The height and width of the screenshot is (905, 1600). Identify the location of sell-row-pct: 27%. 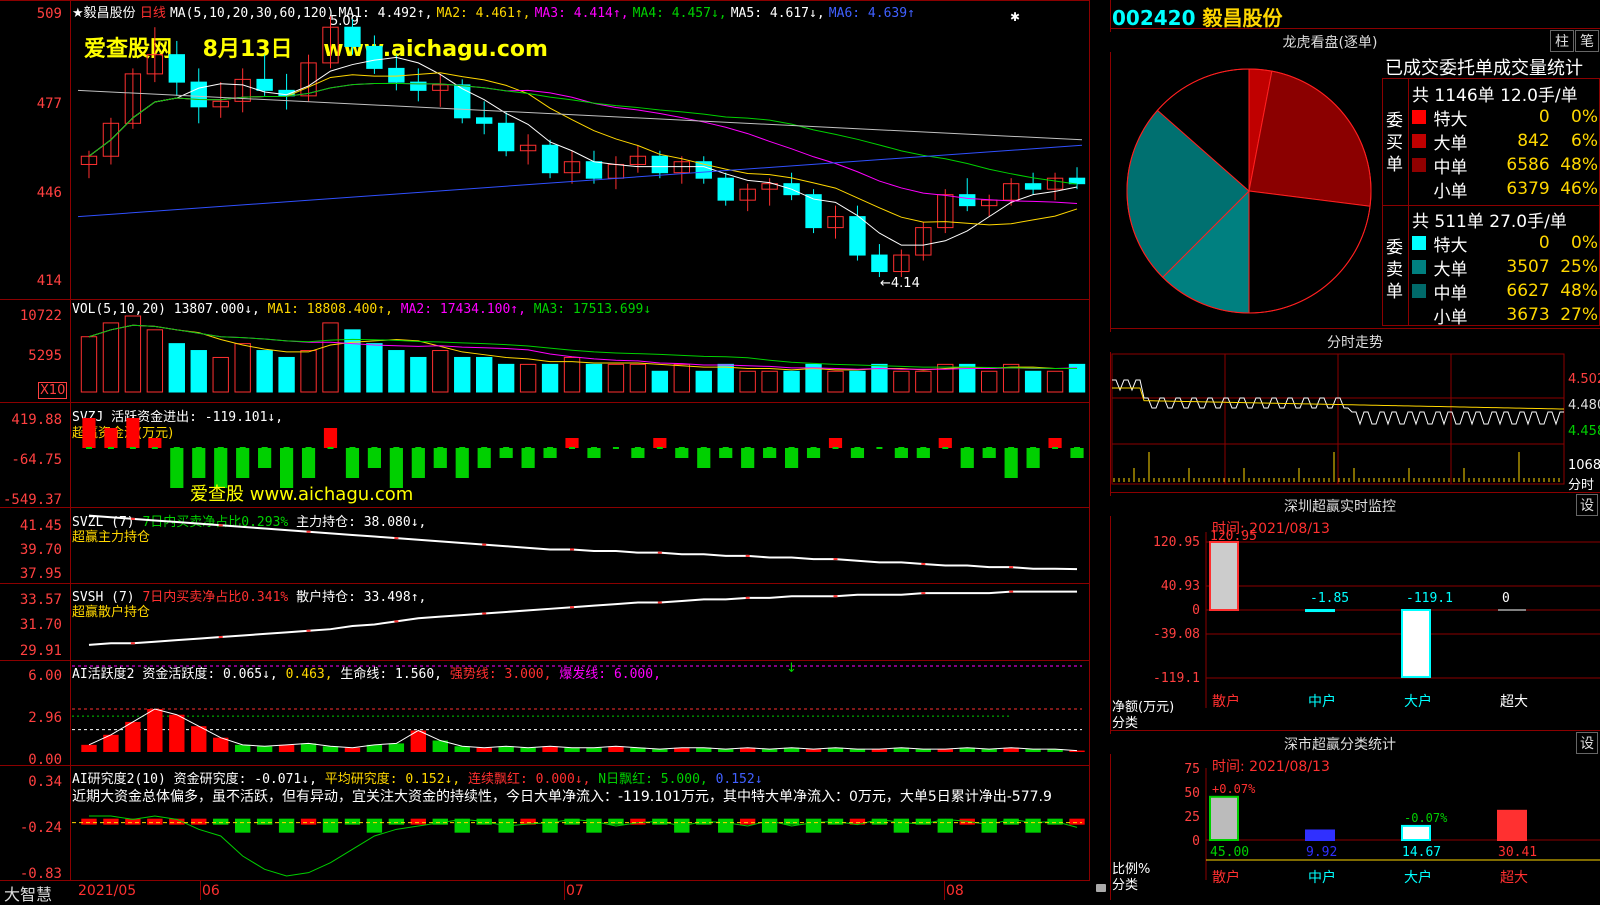
(1579, 315).